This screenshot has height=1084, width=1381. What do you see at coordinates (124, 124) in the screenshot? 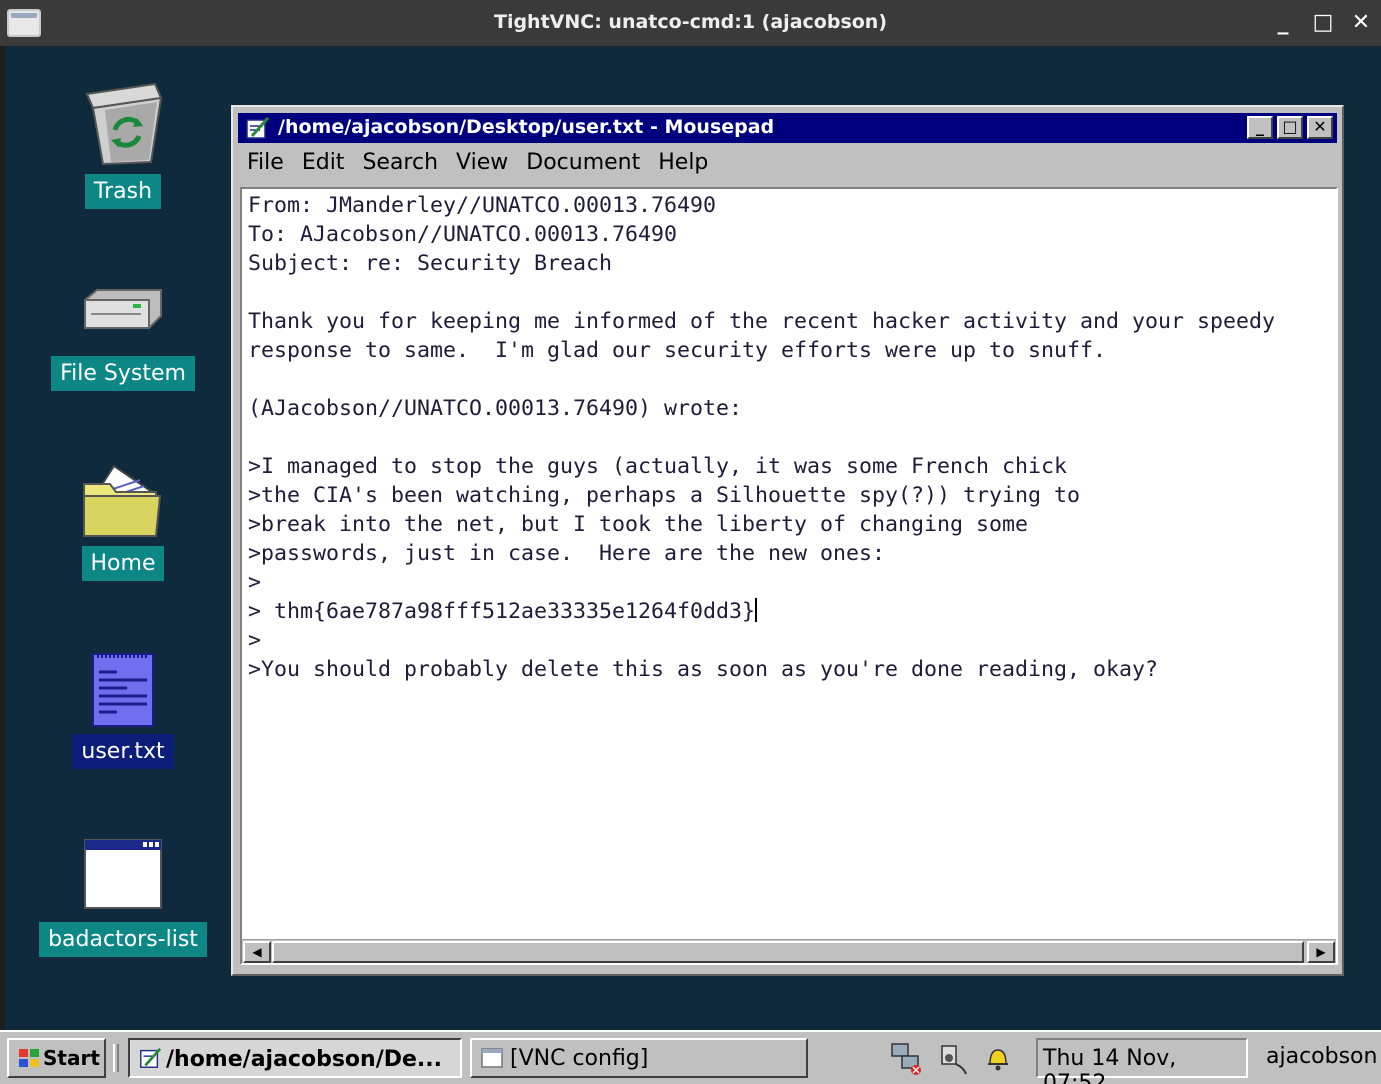
I see `recycle-bin-icon` at bounding box center [124, 124].